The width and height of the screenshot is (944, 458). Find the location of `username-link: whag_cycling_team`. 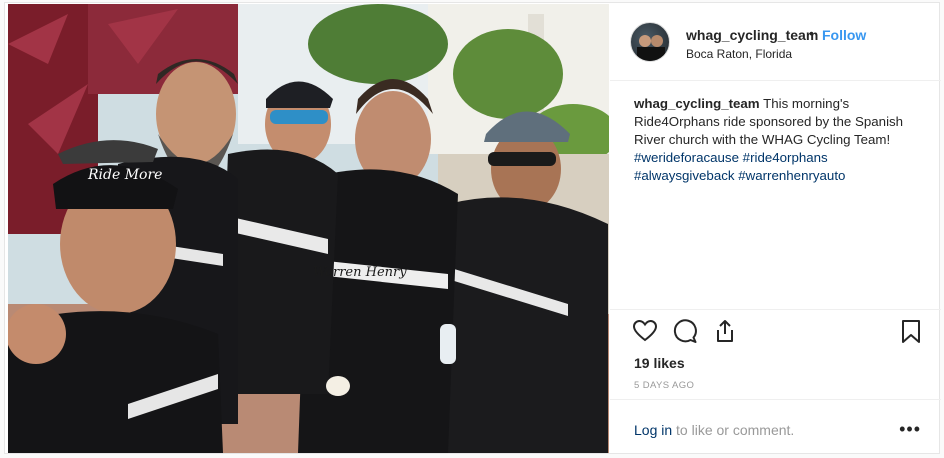

username-link: whag_cycling_team is located at coordinates (752, 35).